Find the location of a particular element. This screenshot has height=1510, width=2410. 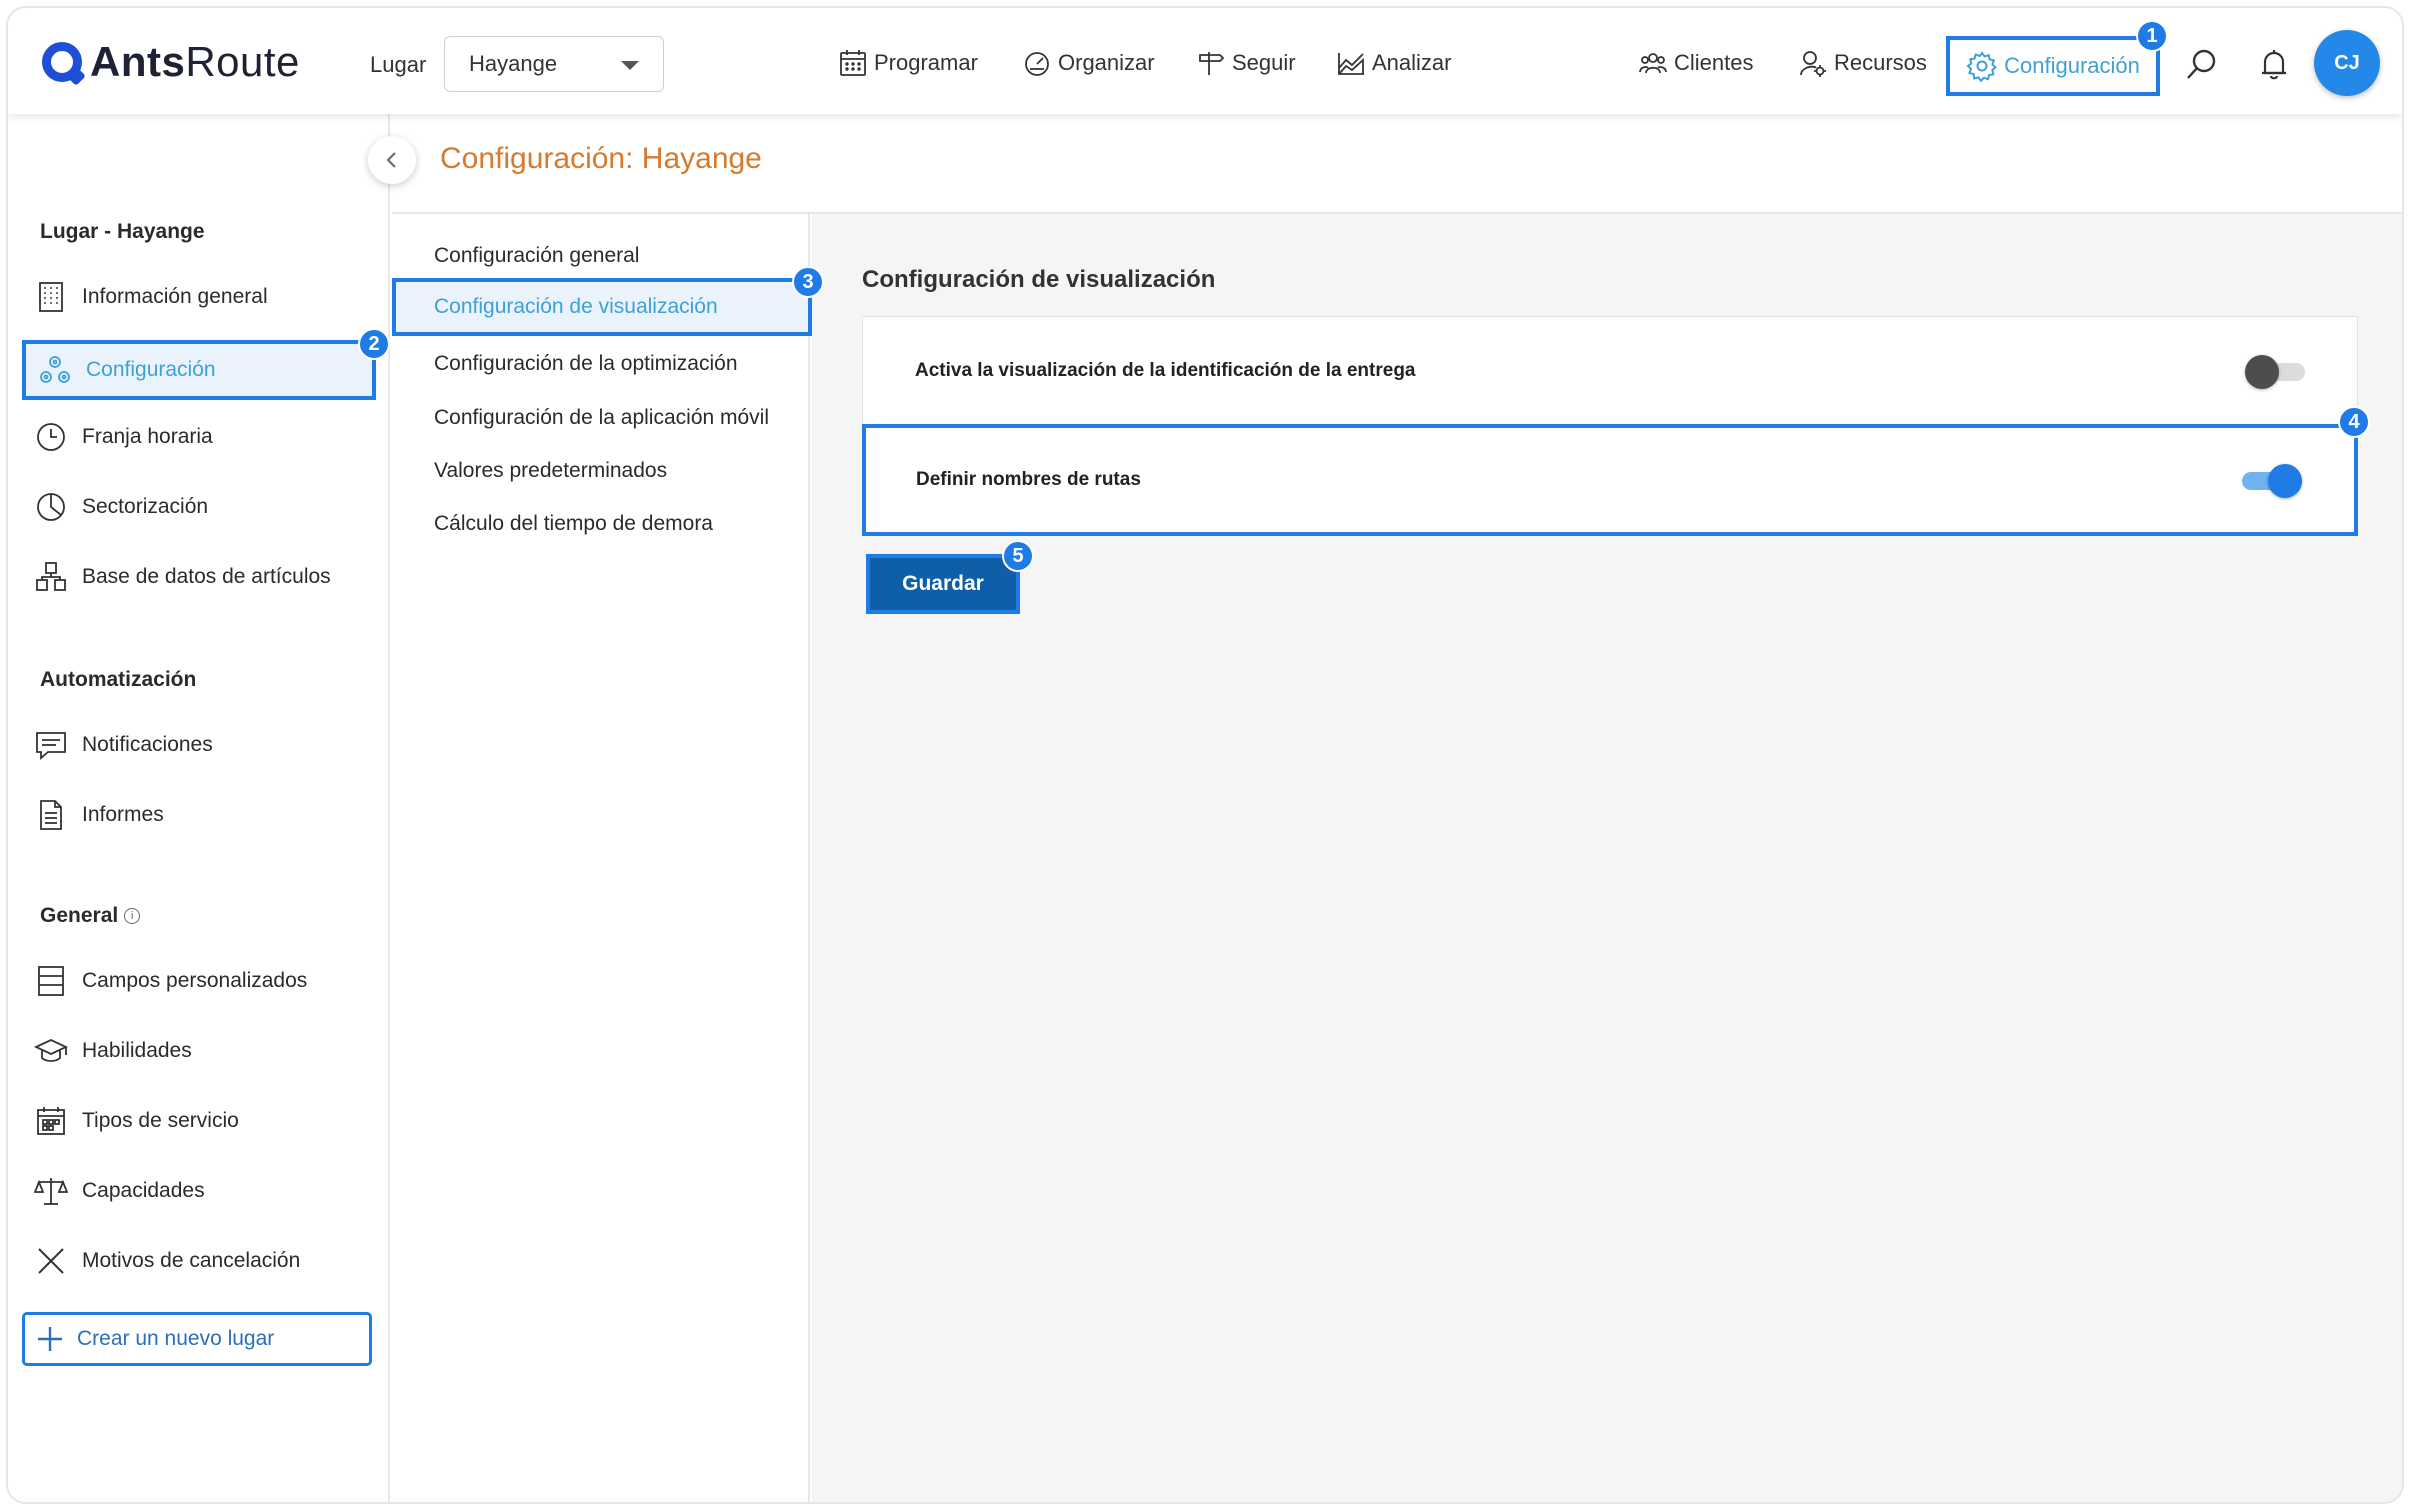

message-icon is located at coordinates (51, 746).